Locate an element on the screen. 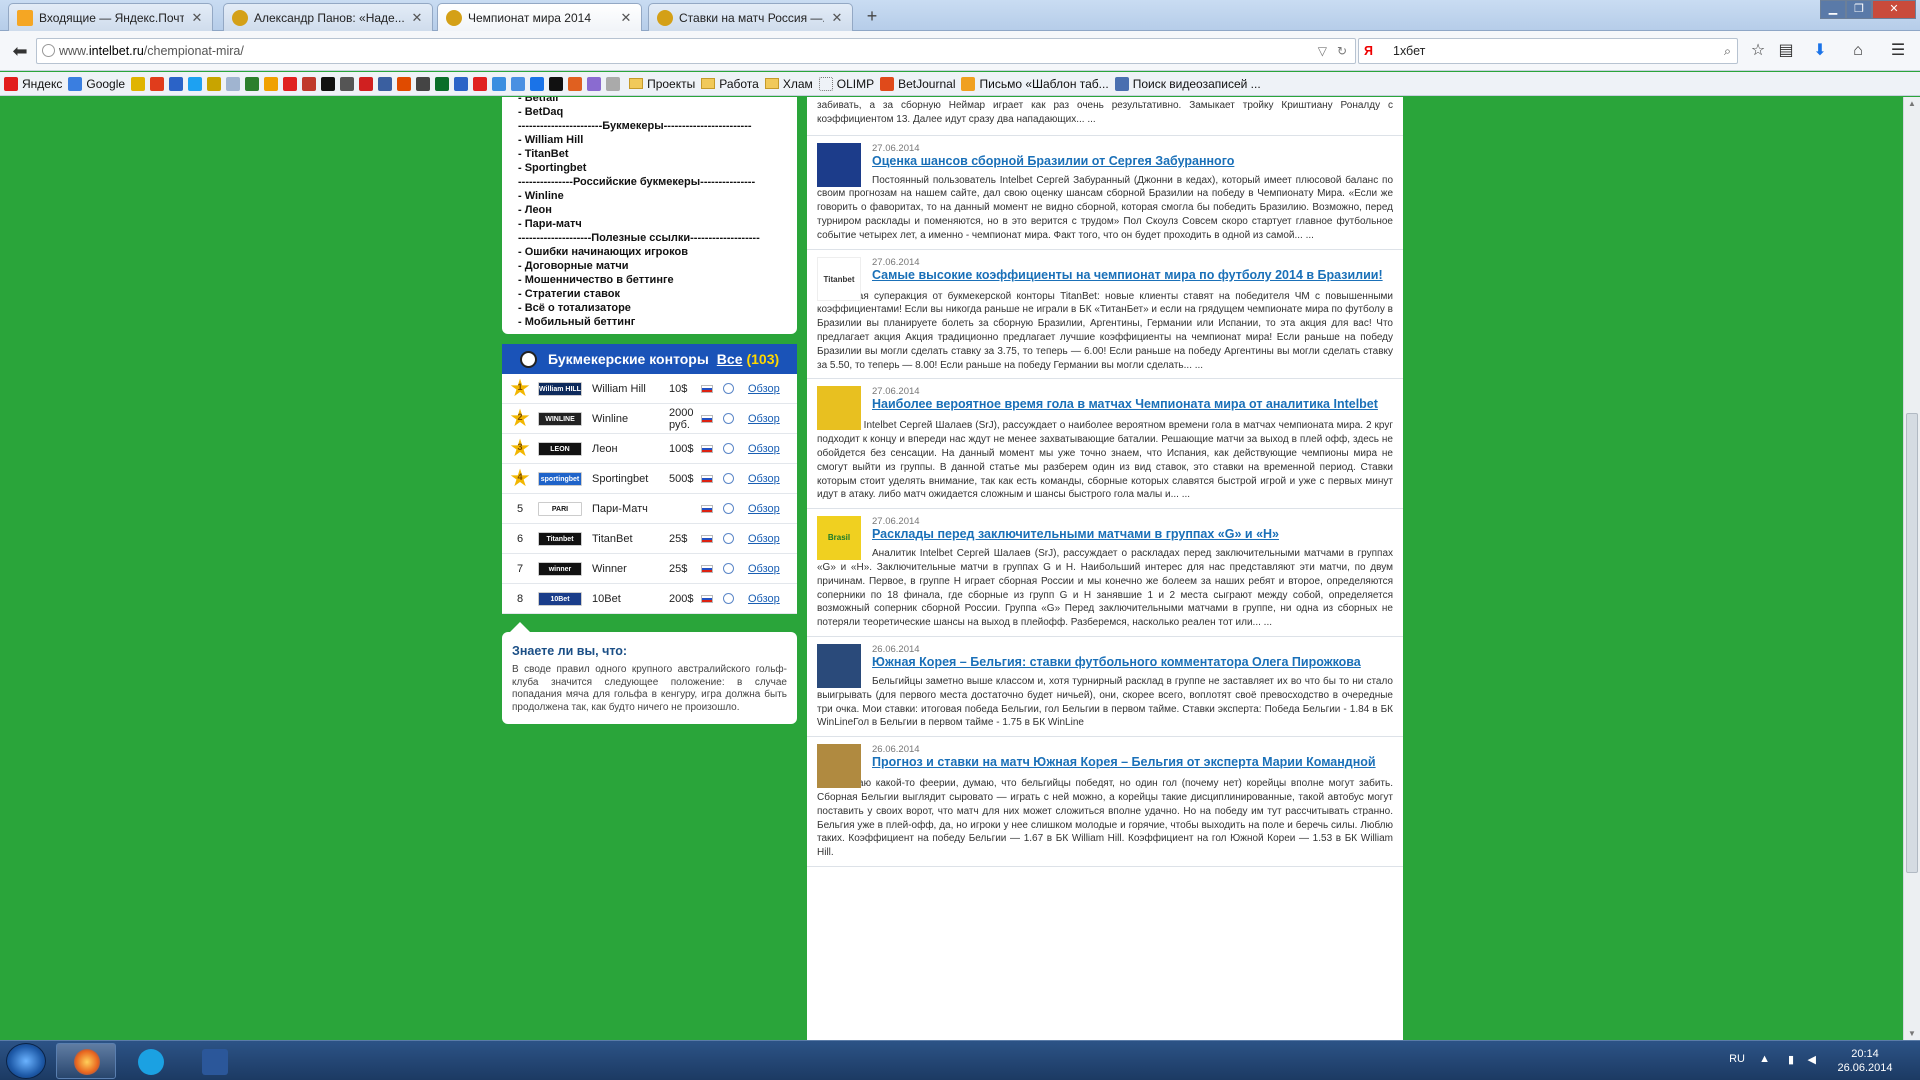 Image resolution: width=1920 pixels, height=1080 pixels. bookmaker-logo: winner is located at coordinates (560, 568).